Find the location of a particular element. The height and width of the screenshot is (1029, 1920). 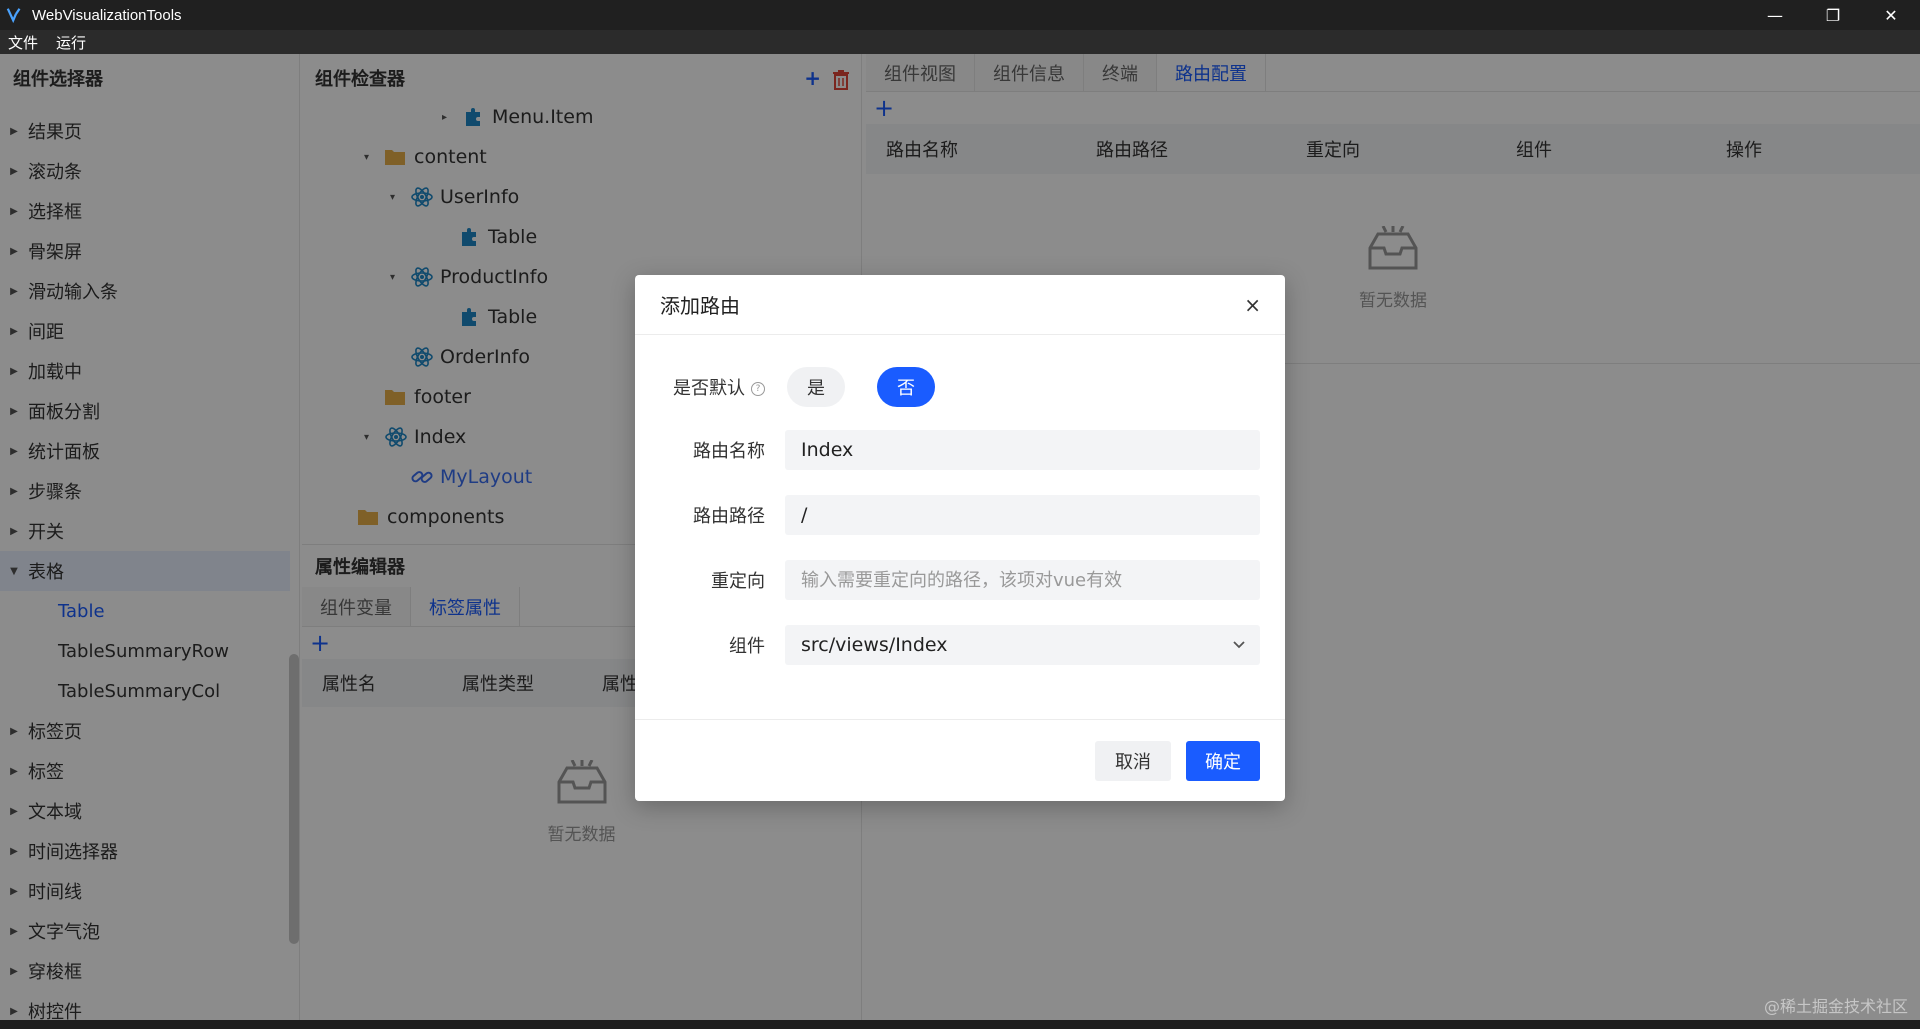

route-name-label: 路由名称 is located at coordinates (729, 451).